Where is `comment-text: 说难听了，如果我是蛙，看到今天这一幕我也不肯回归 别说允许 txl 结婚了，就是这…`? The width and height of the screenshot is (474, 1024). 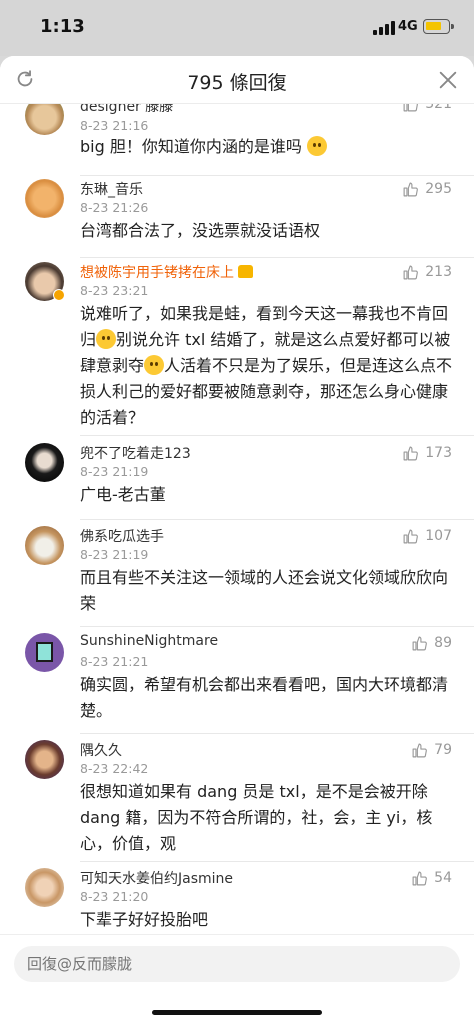 comment-text: 说难听了，如果我是蛙，看到今天这一幕我也不肯回归 别说允许 txl 结婚了，就是这… is located at coordinates (267, 366).